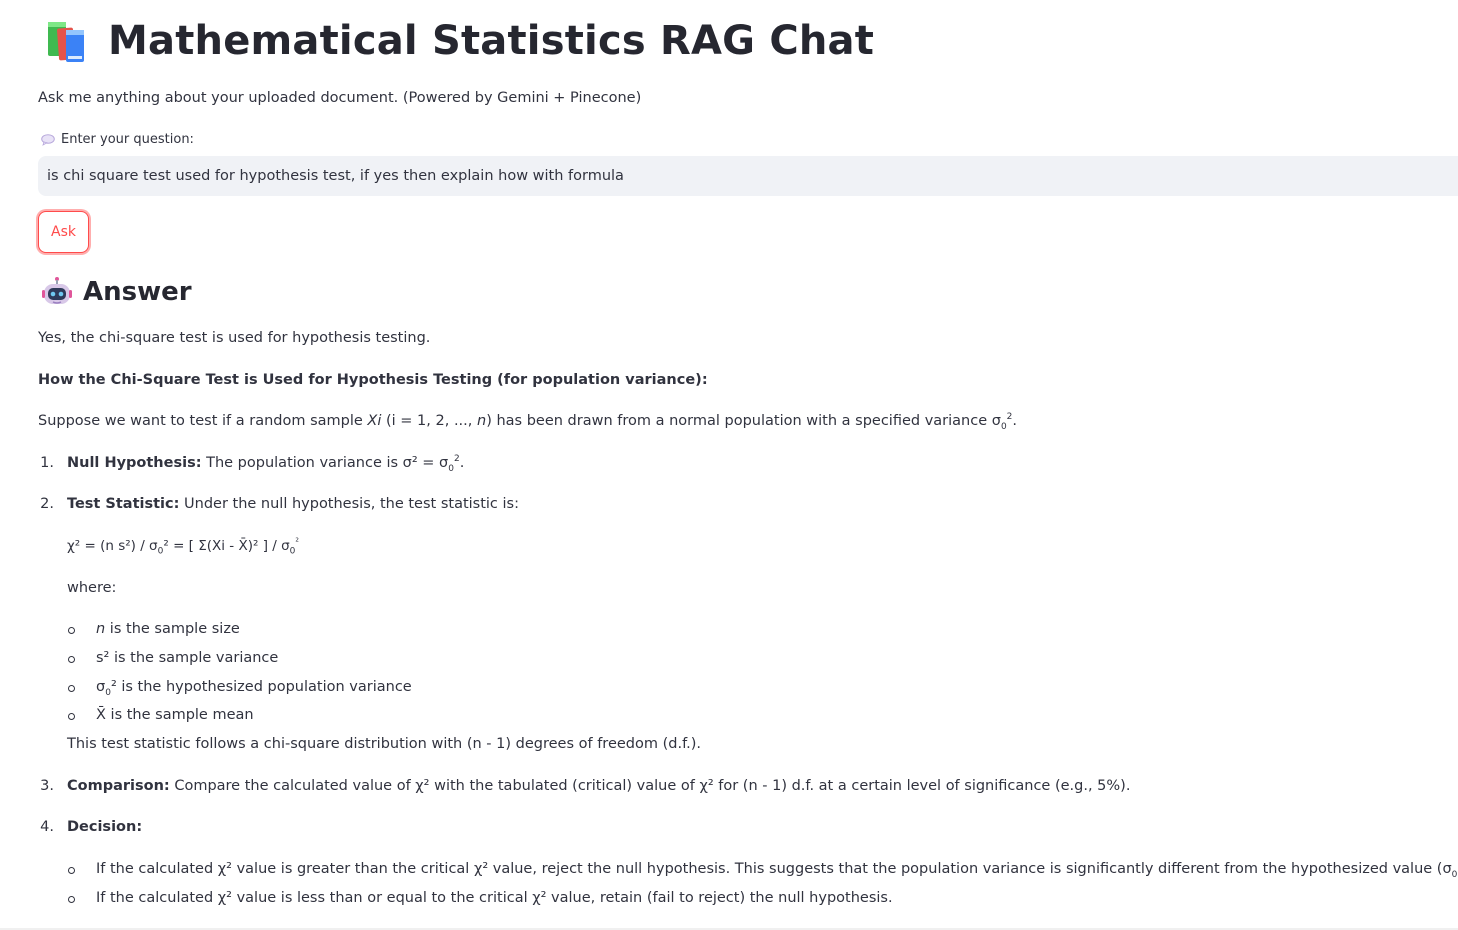  What do you see at coordinates (429, 421) in the screenshot?
I see `suppose-part-b: (i = 1, 2, ...,` at bounding box center [429, 421].